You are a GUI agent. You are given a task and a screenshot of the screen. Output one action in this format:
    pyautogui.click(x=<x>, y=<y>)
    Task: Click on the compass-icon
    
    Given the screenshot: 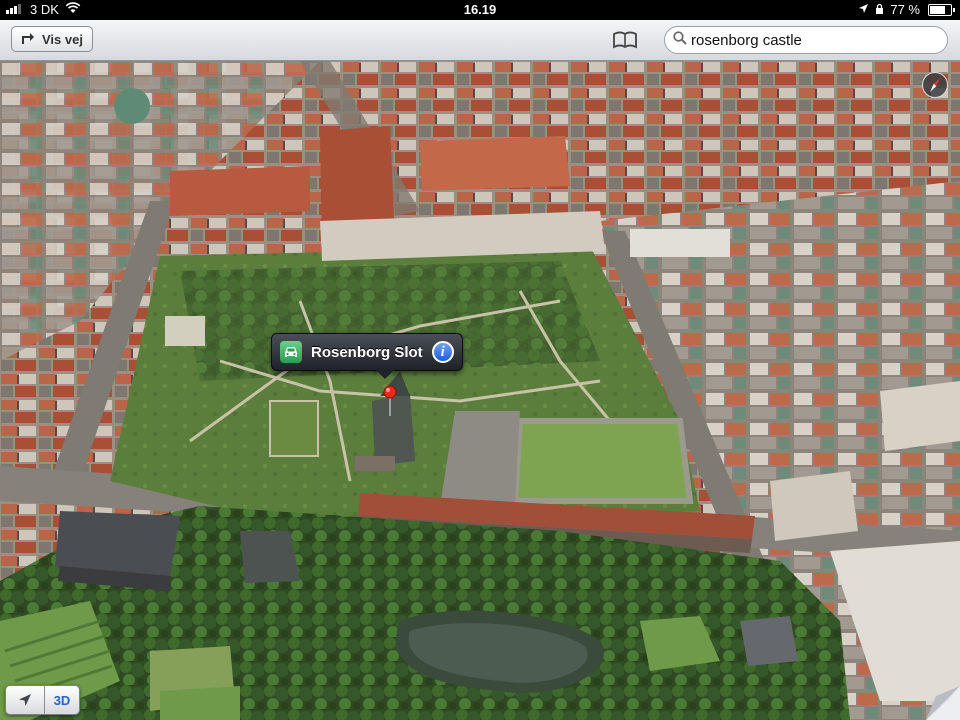 What is the action you would take?
    pyautogui.click(x=935, y=85)
    